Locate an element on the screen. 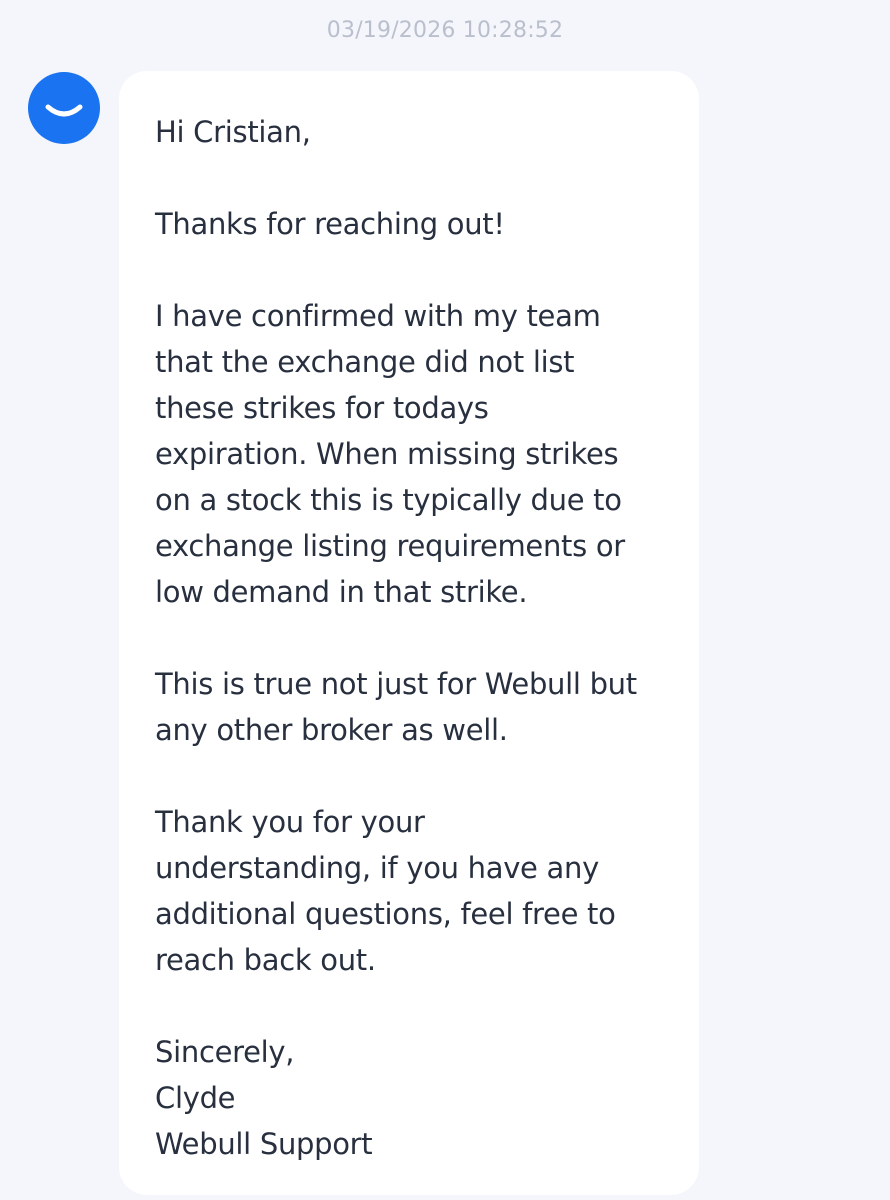 The height and width of the screenshot is (1200, 890). message-line: on a stock this is typically due to is located at coordinates (388, 500).